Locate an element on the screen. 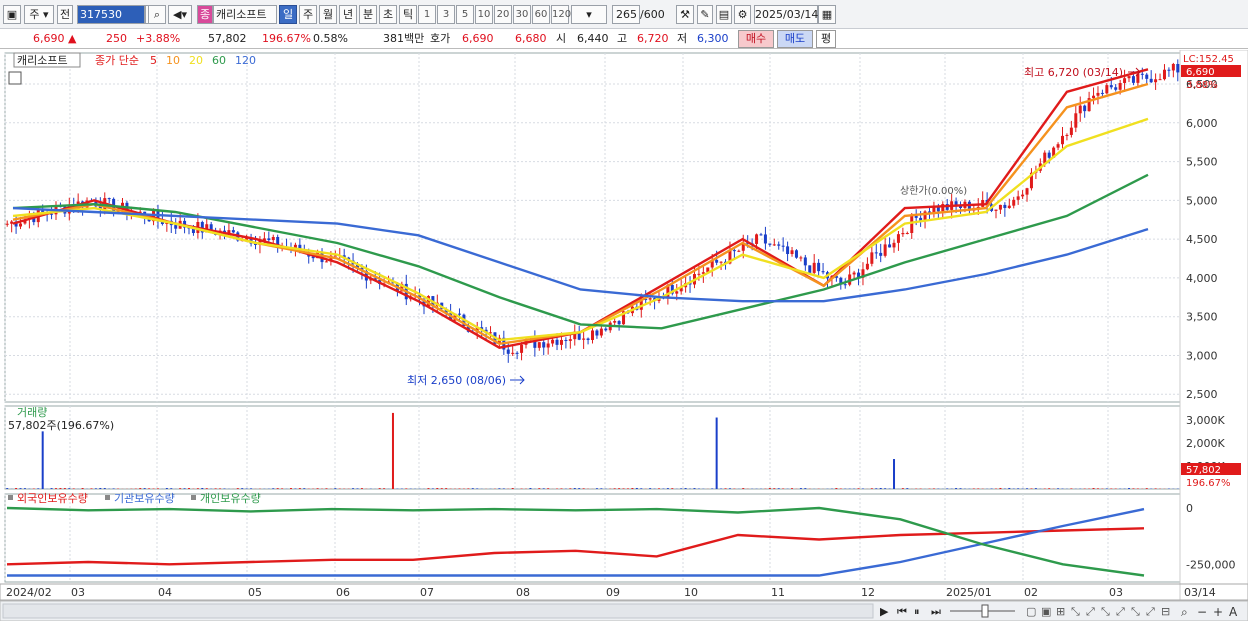 This screenshot has height=621, width=1248. tools-icon: ⚒ is located at coordinates (685, 14).